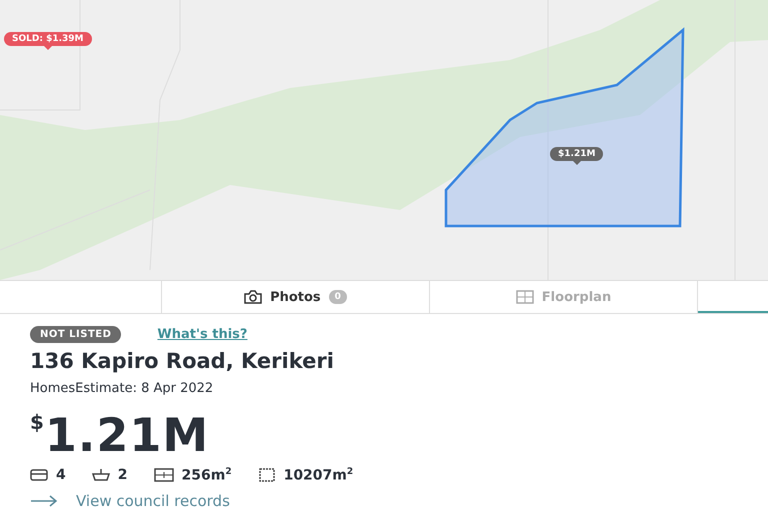  What do you see at coordinates (207, 475) in the screenshot?
I see `feature-value: 256m$^{2}$` at bounding box center [207, 475].